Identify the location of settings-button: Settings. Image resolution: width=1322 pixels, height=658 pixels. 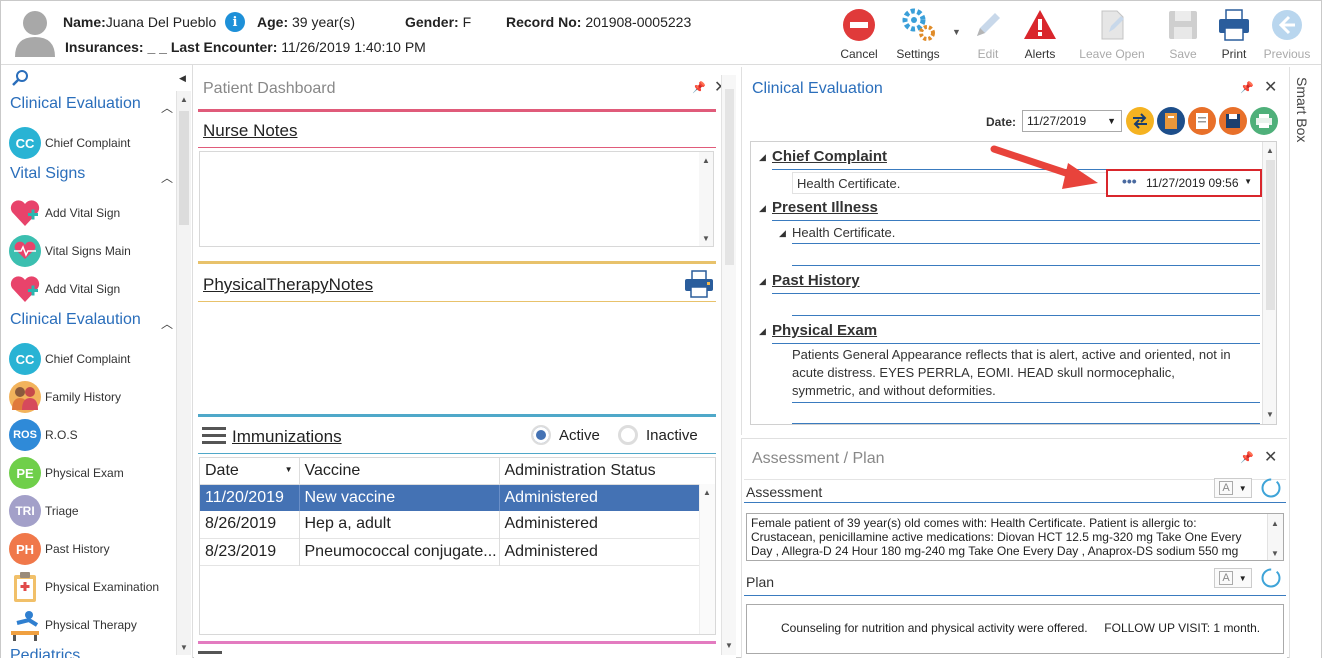
(918, 35).